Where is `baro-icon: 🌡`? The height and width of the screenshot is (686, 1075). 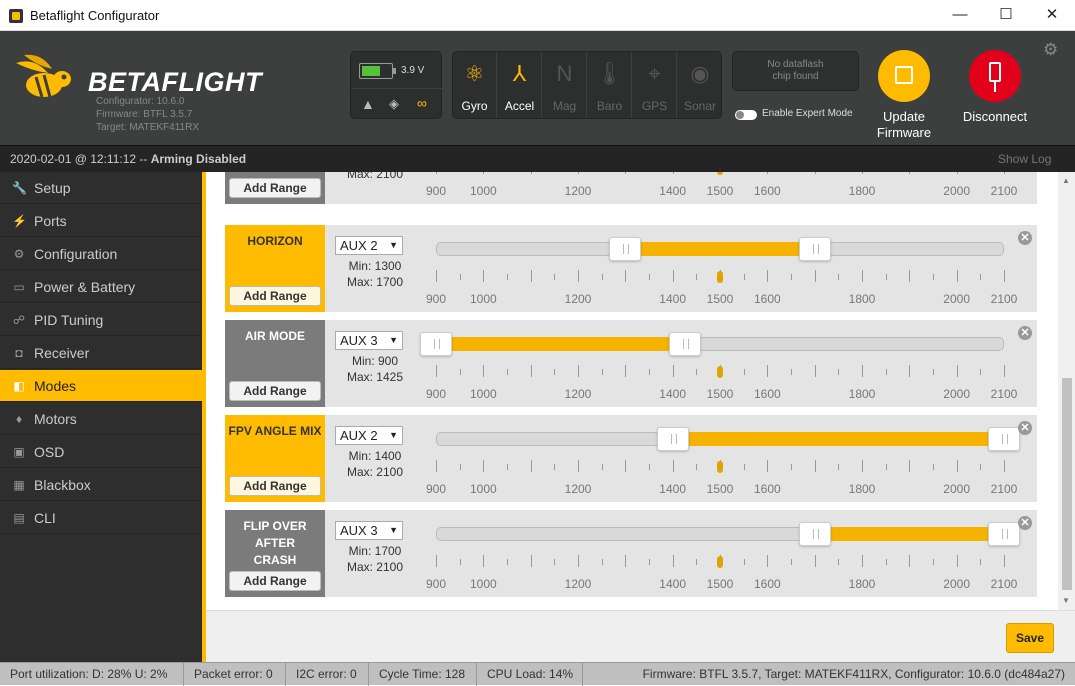
baro-icon: 🌡 is located at coordinates (609, 73).